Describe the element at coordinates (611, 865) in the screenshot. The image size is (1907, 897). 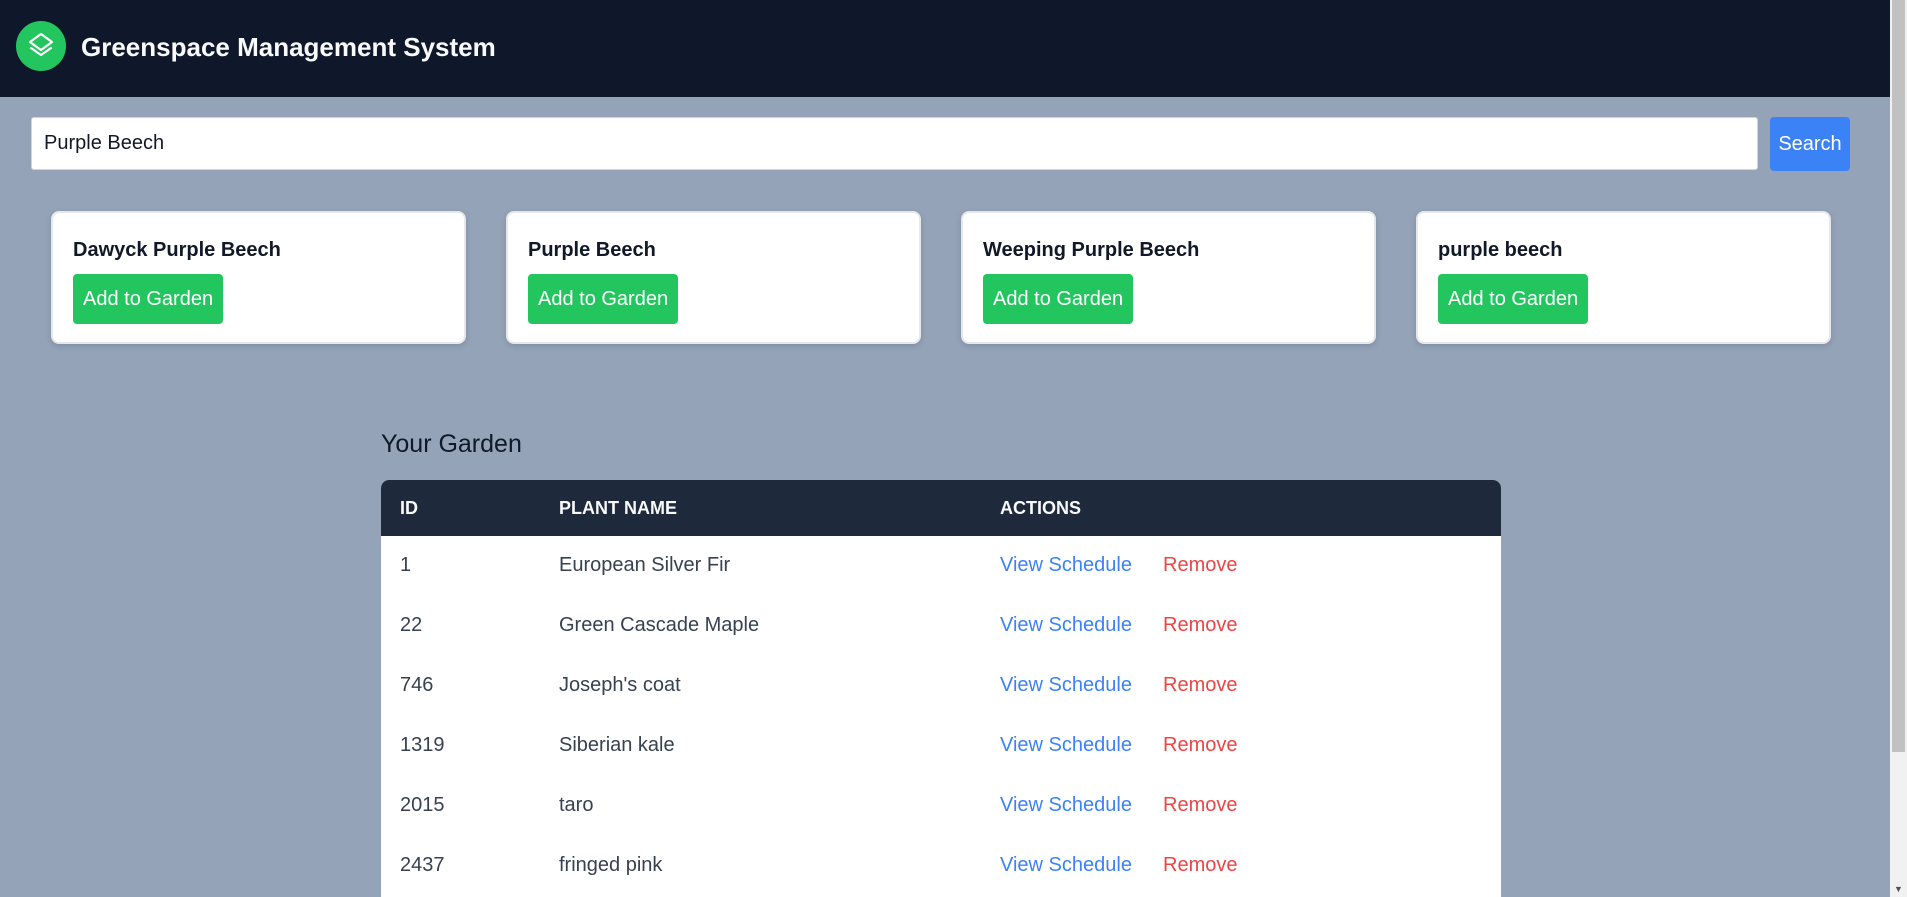
I see `plant-name: fringed pink` at that location.